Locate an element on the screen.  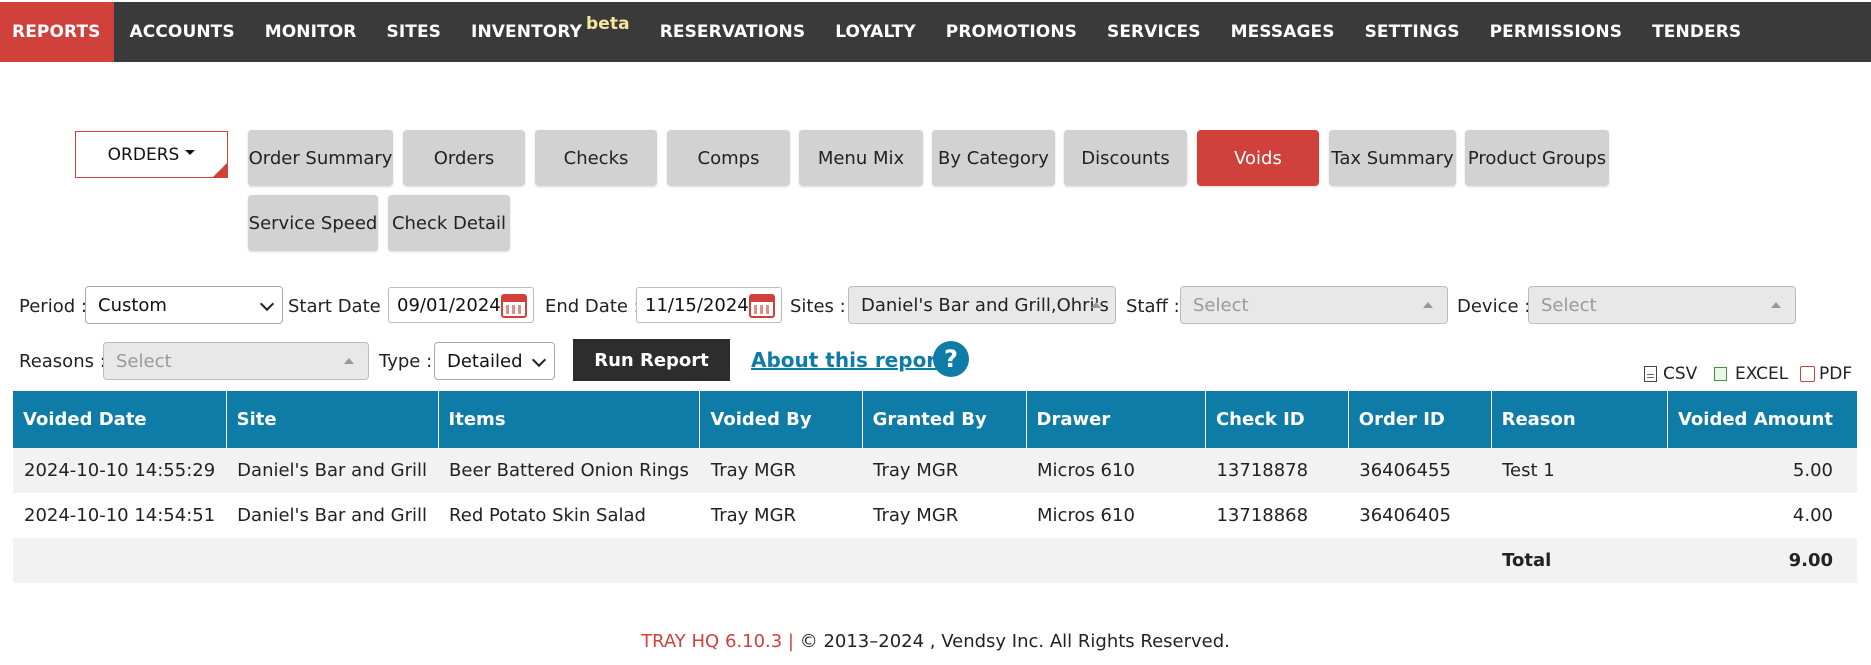
start-date-input: 09/01/2024 is located at coordinates (461, 305).